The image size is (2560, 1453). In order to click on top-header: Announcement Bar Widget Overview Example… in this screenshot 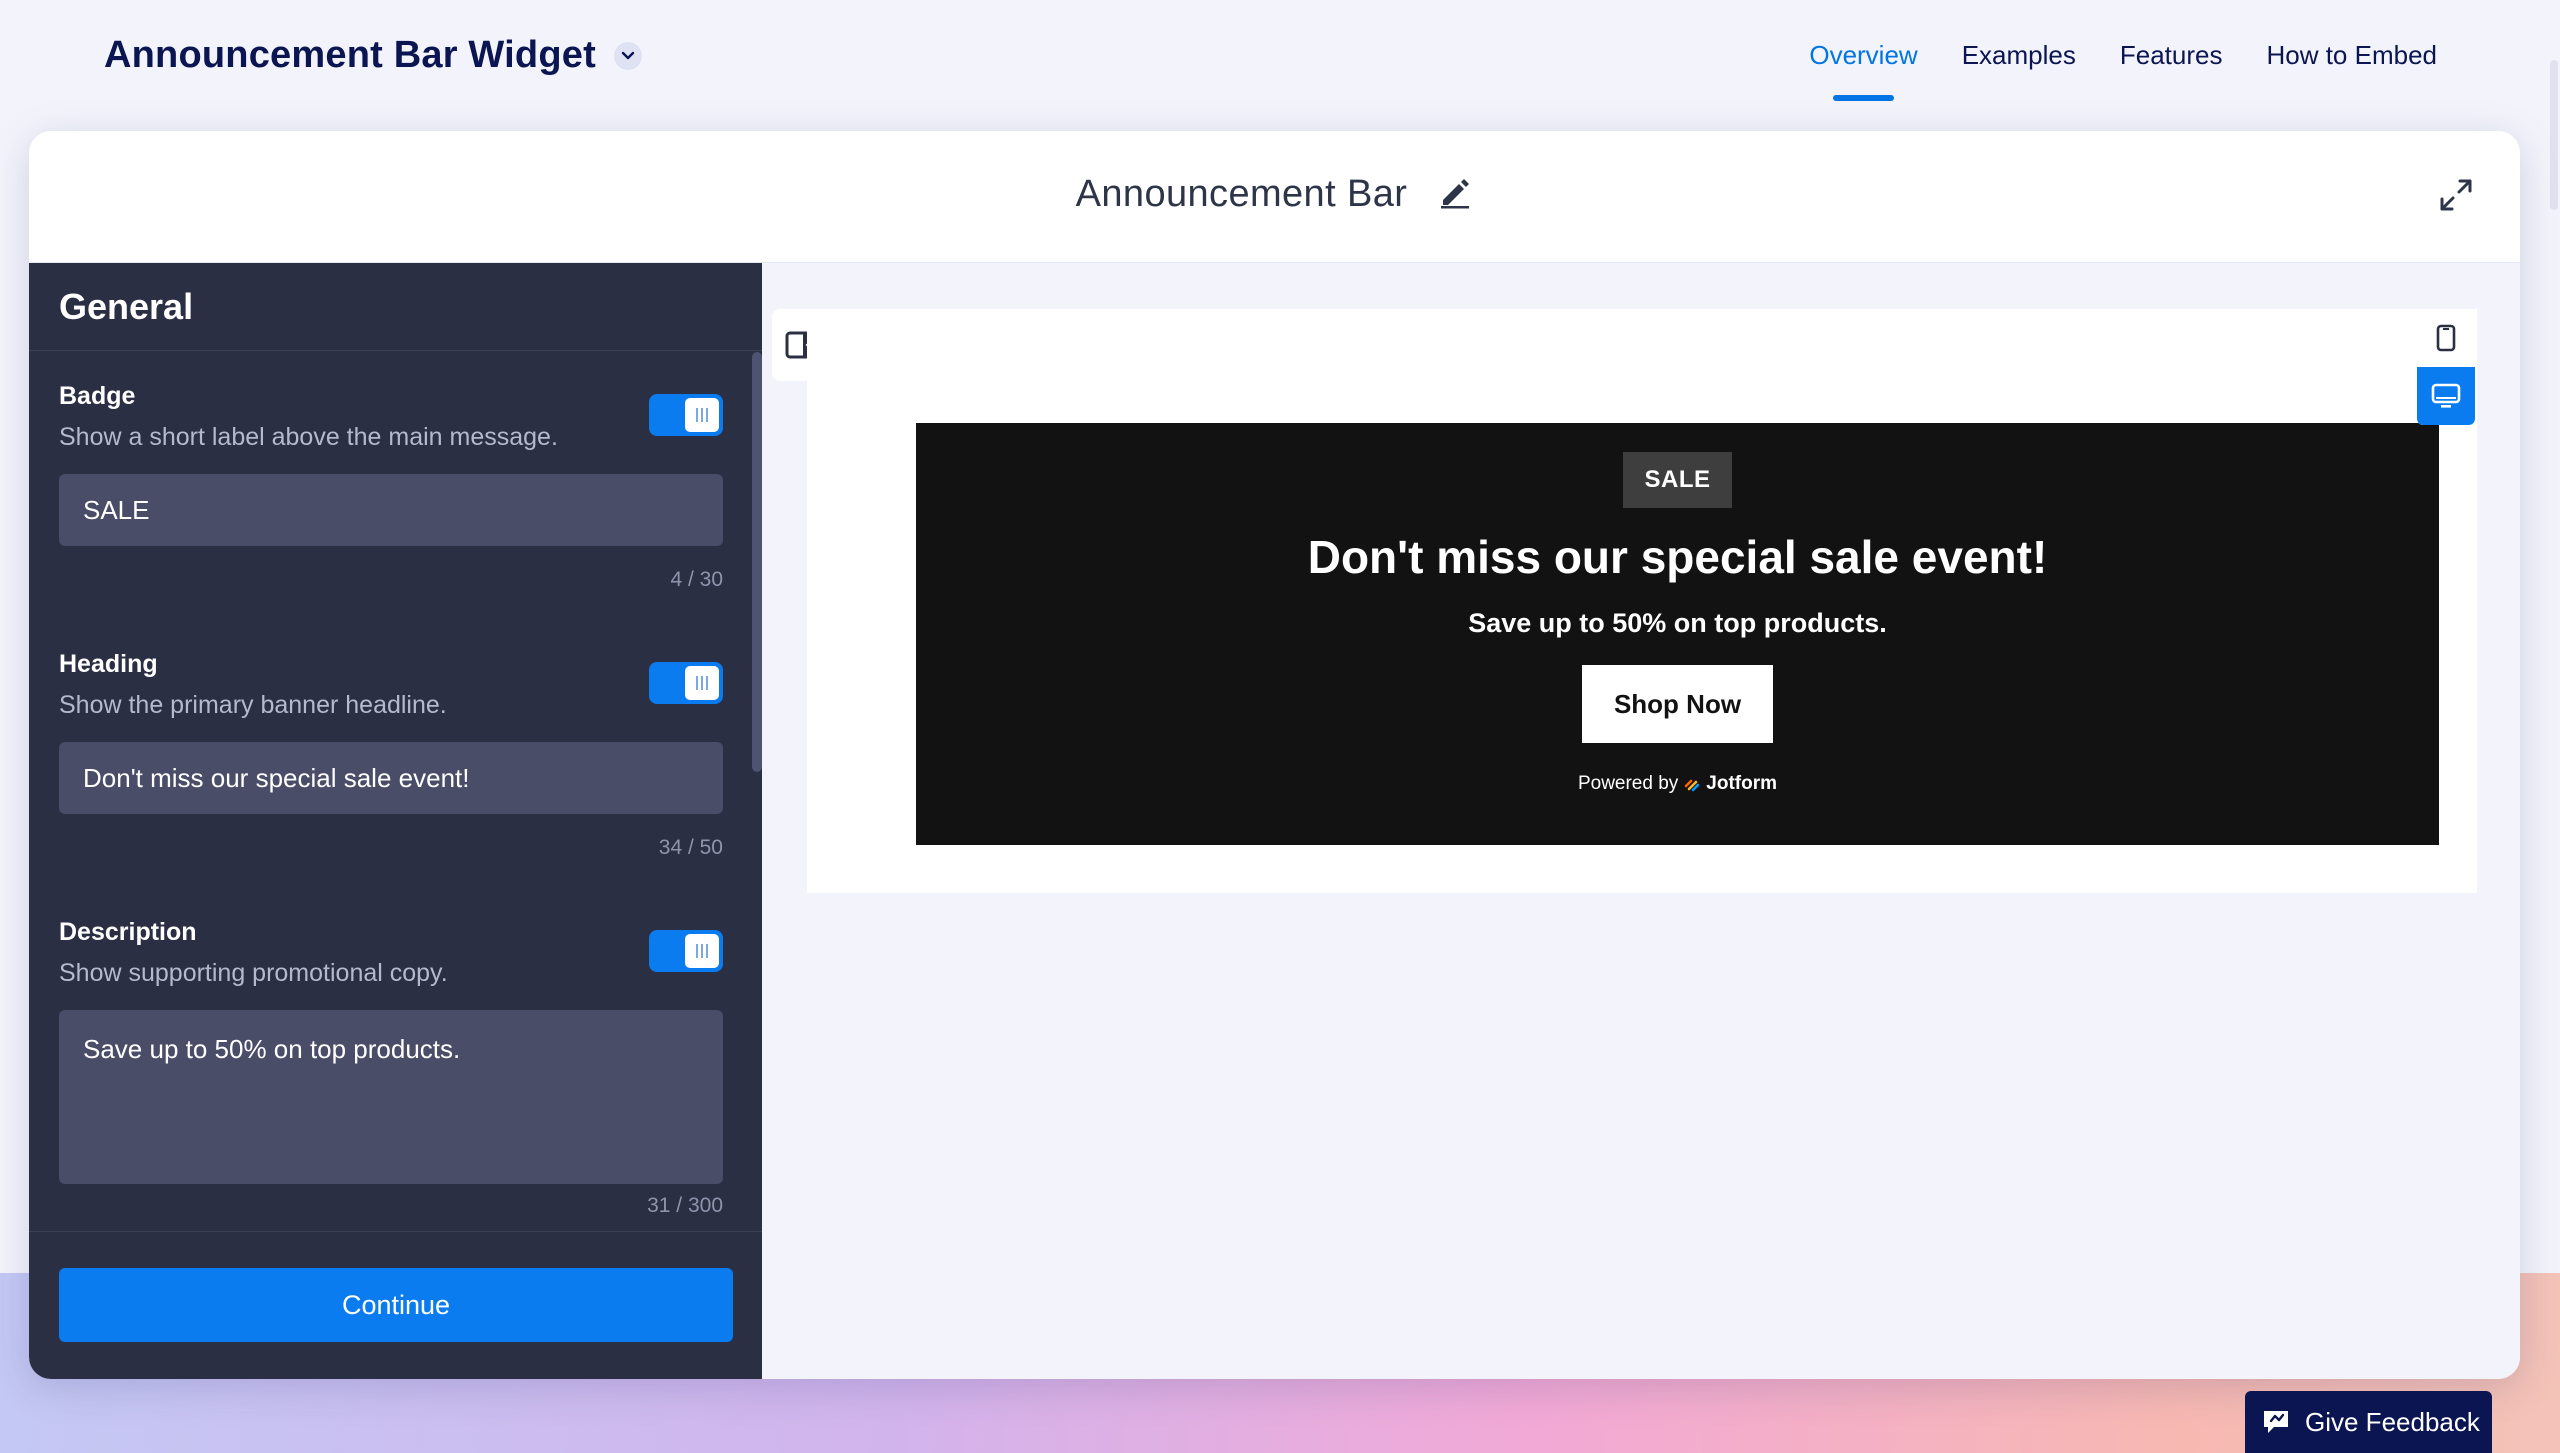, I will do `click(1280, 105)`.